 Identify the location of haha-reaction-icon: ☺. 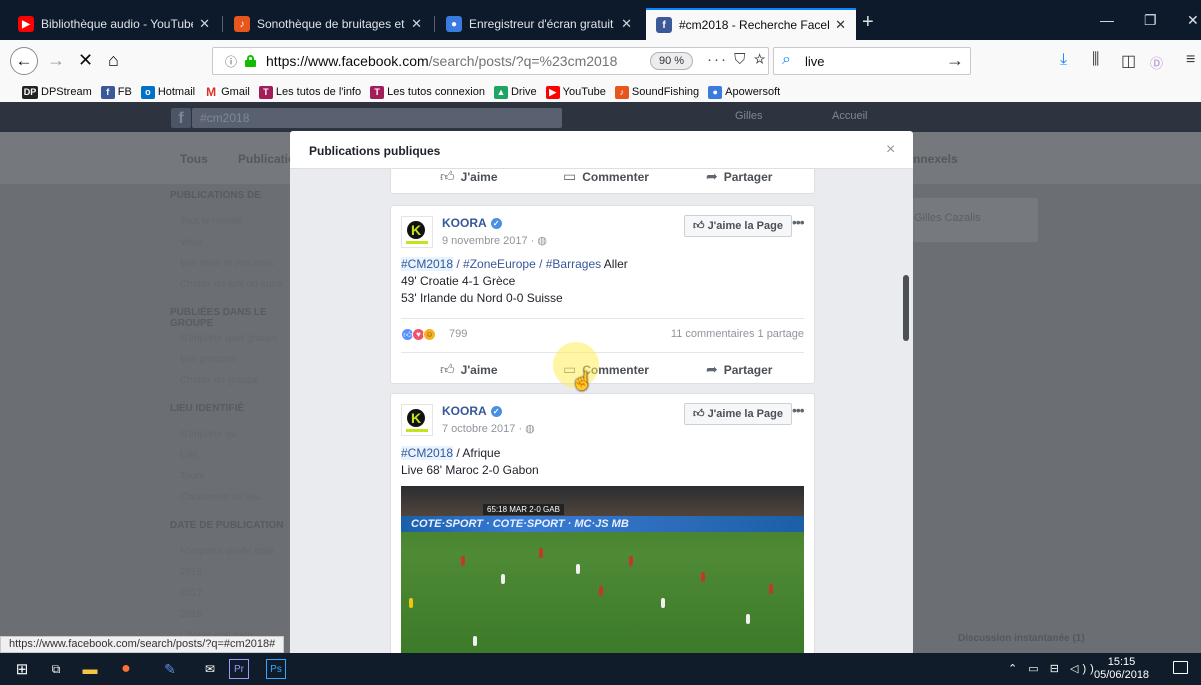
(429, 334).